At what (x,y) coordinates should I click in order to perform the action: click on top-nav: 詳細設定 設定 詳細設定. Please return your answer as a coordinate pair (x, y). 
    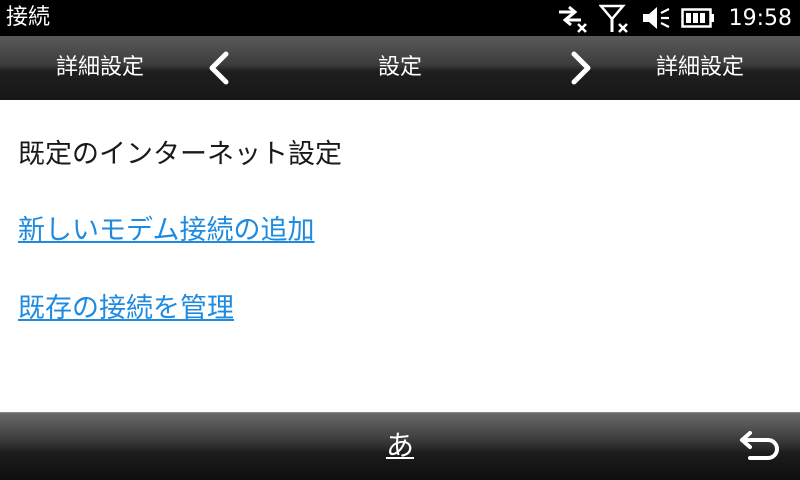
    Looking at the image, I should click on (400, 68).